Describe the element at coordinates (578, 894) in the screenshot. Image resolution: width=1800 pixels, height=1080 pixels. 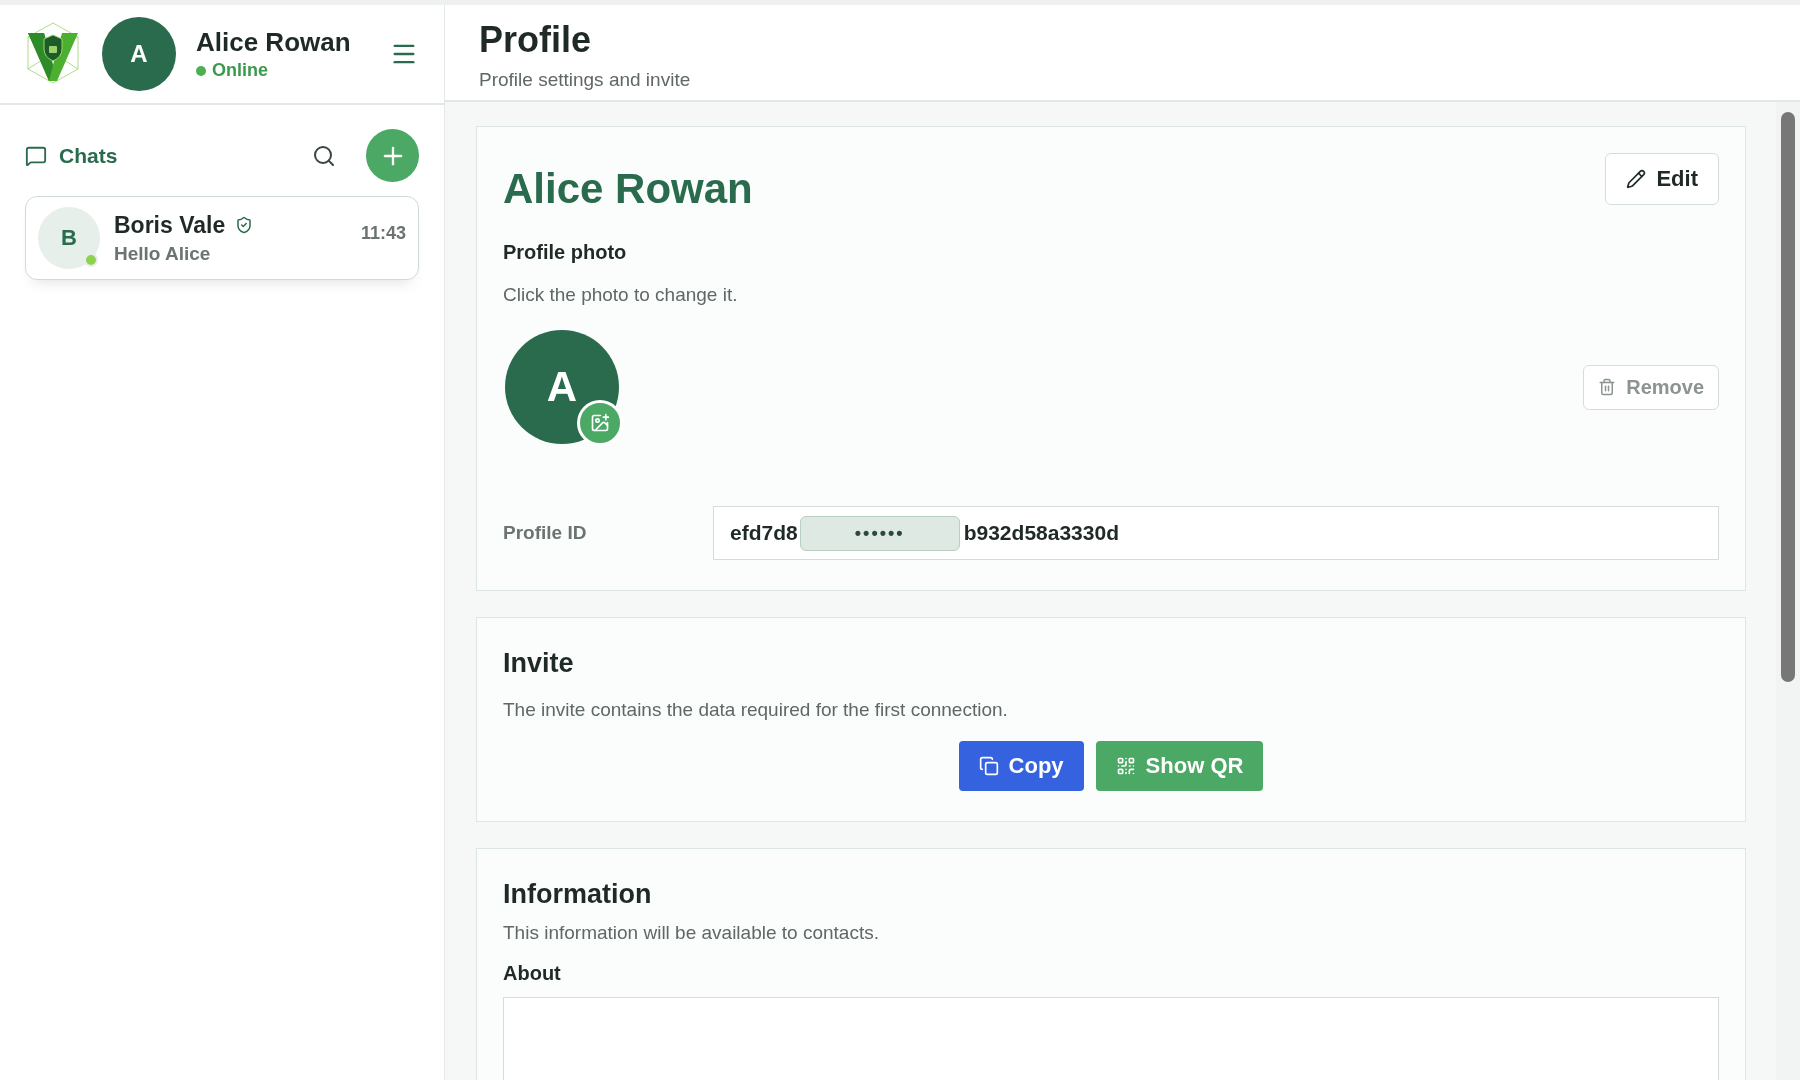
I see `information-title: Information` at that location.